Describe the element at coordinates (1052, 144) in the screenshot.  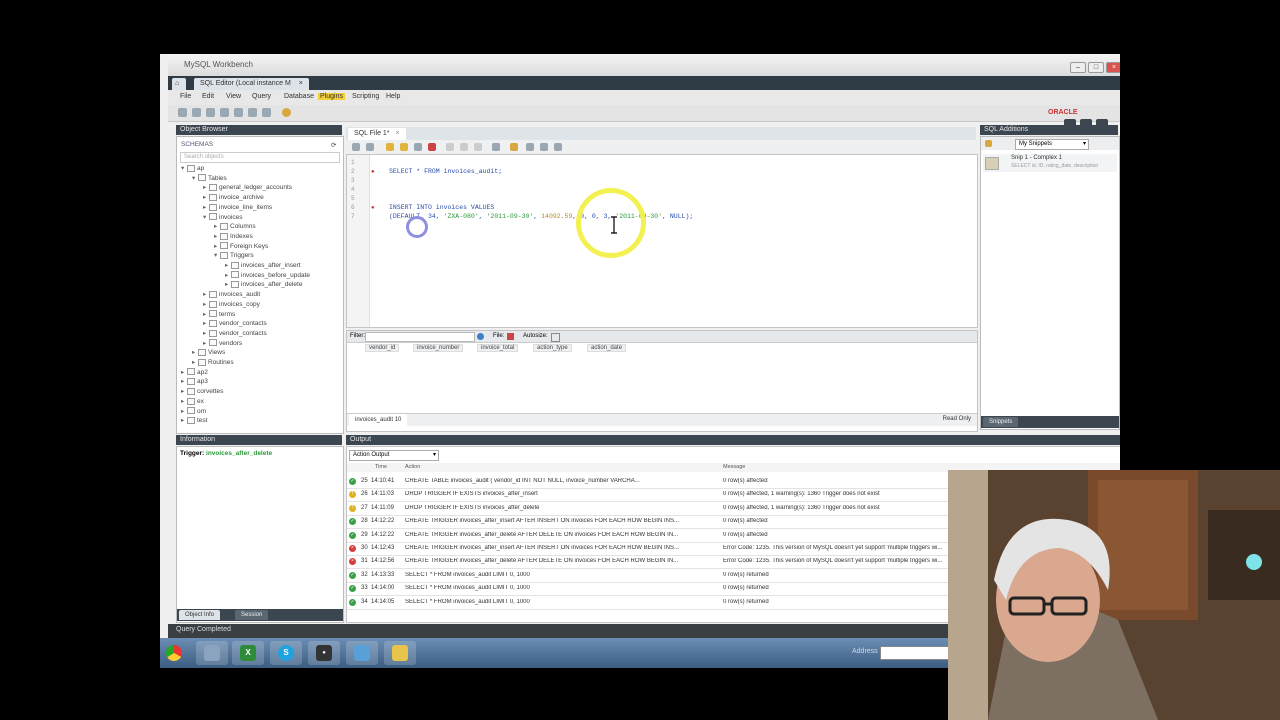
I see `snippets-dropdown: My Snippets ▾` at that location.